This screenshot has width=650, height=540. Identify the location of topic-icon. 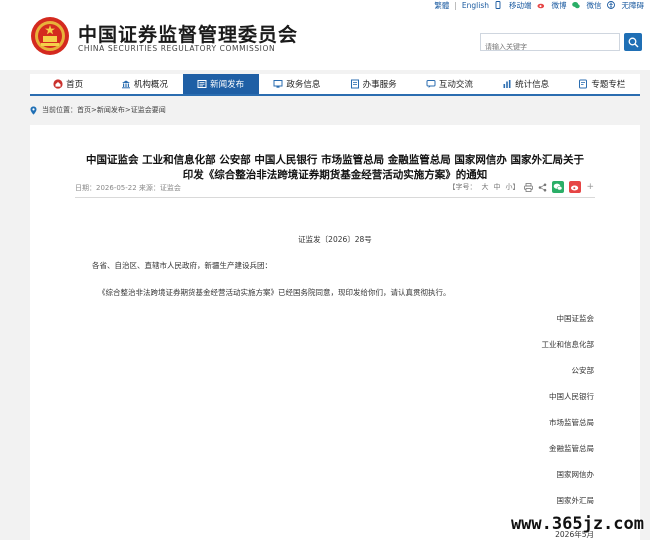
(583, 84).